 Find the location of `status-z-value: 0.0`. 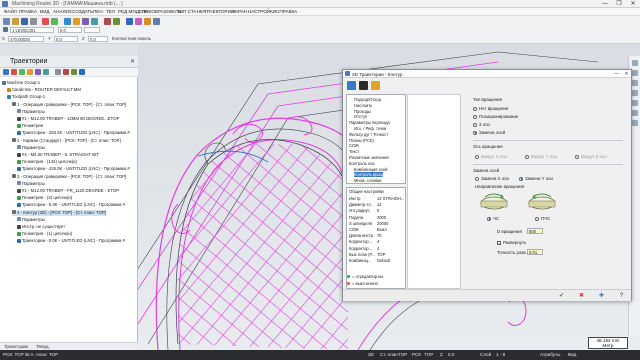

status-z-value: 0.0 is located at coordinates (451, 354).